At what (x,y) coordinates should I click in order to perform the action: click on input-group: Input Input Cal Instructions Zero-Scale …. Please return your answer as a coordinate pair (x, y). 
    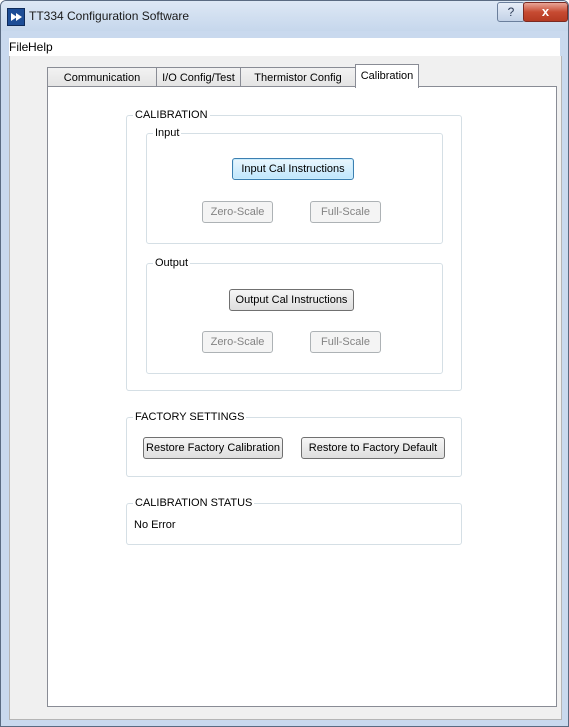
    Looking at the image, I should click on (294, 185).